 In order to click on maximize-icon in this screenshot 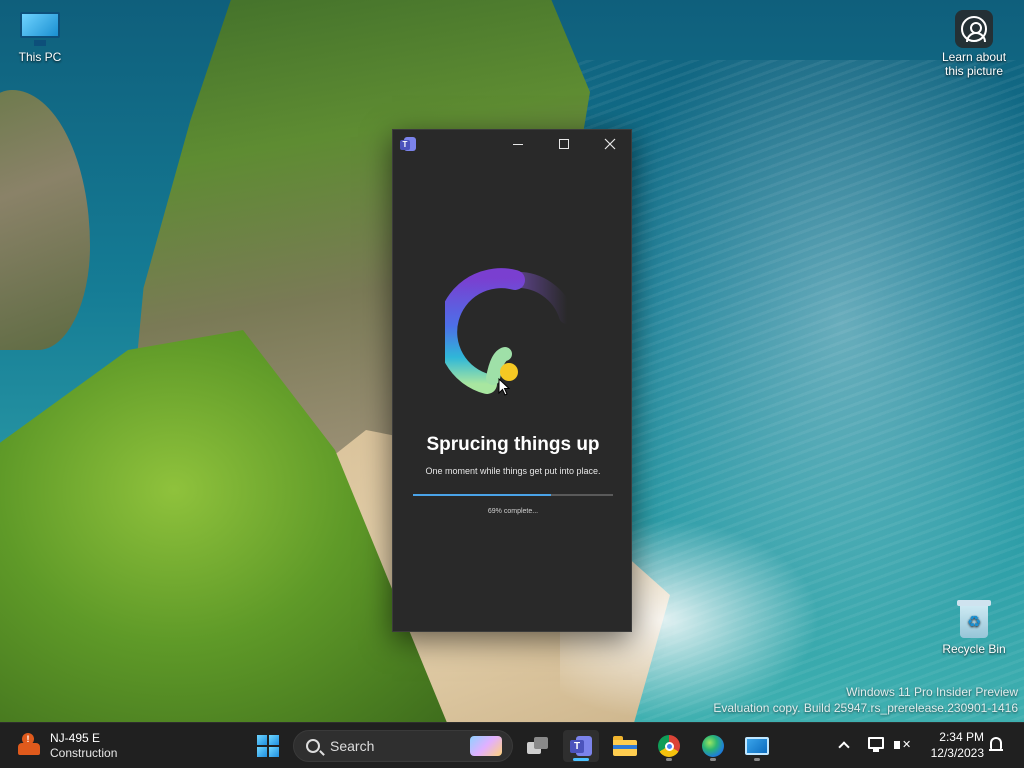, I will do `click(564, 144)`.